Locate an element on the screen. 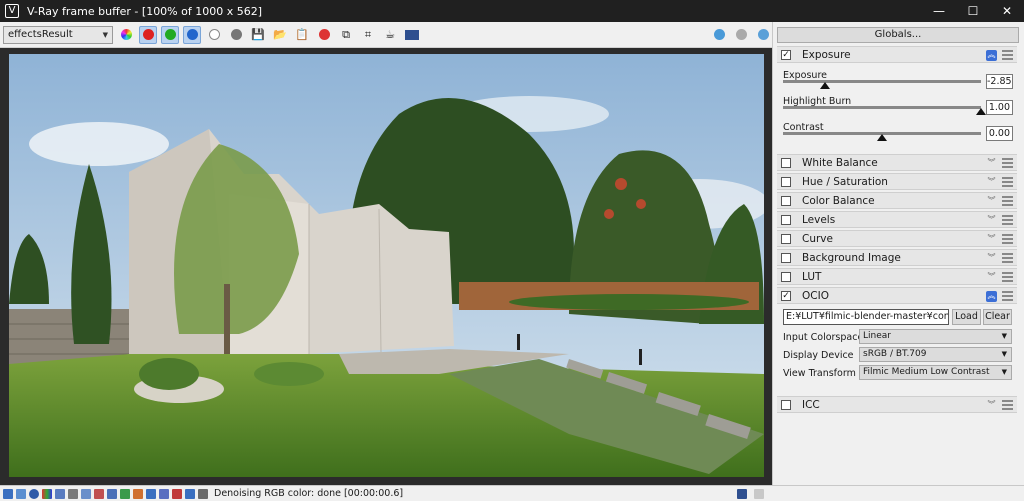 The width and height of the screenshot is (1024, 501). status-bar: Denoising RGB color: done [00:00:00.6] is located at coordinates (512, 493).